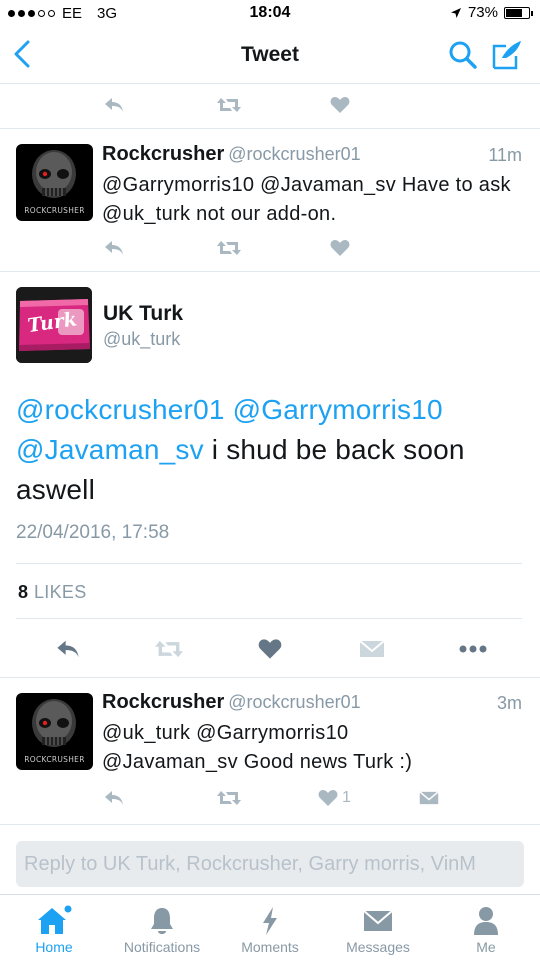 The height and width of the screenshot is (960, 540). What do you see at coordinates (509, 703) in the screenshot?
I see `tweet-timestamp: 3m` at bounding box center [509, 703].